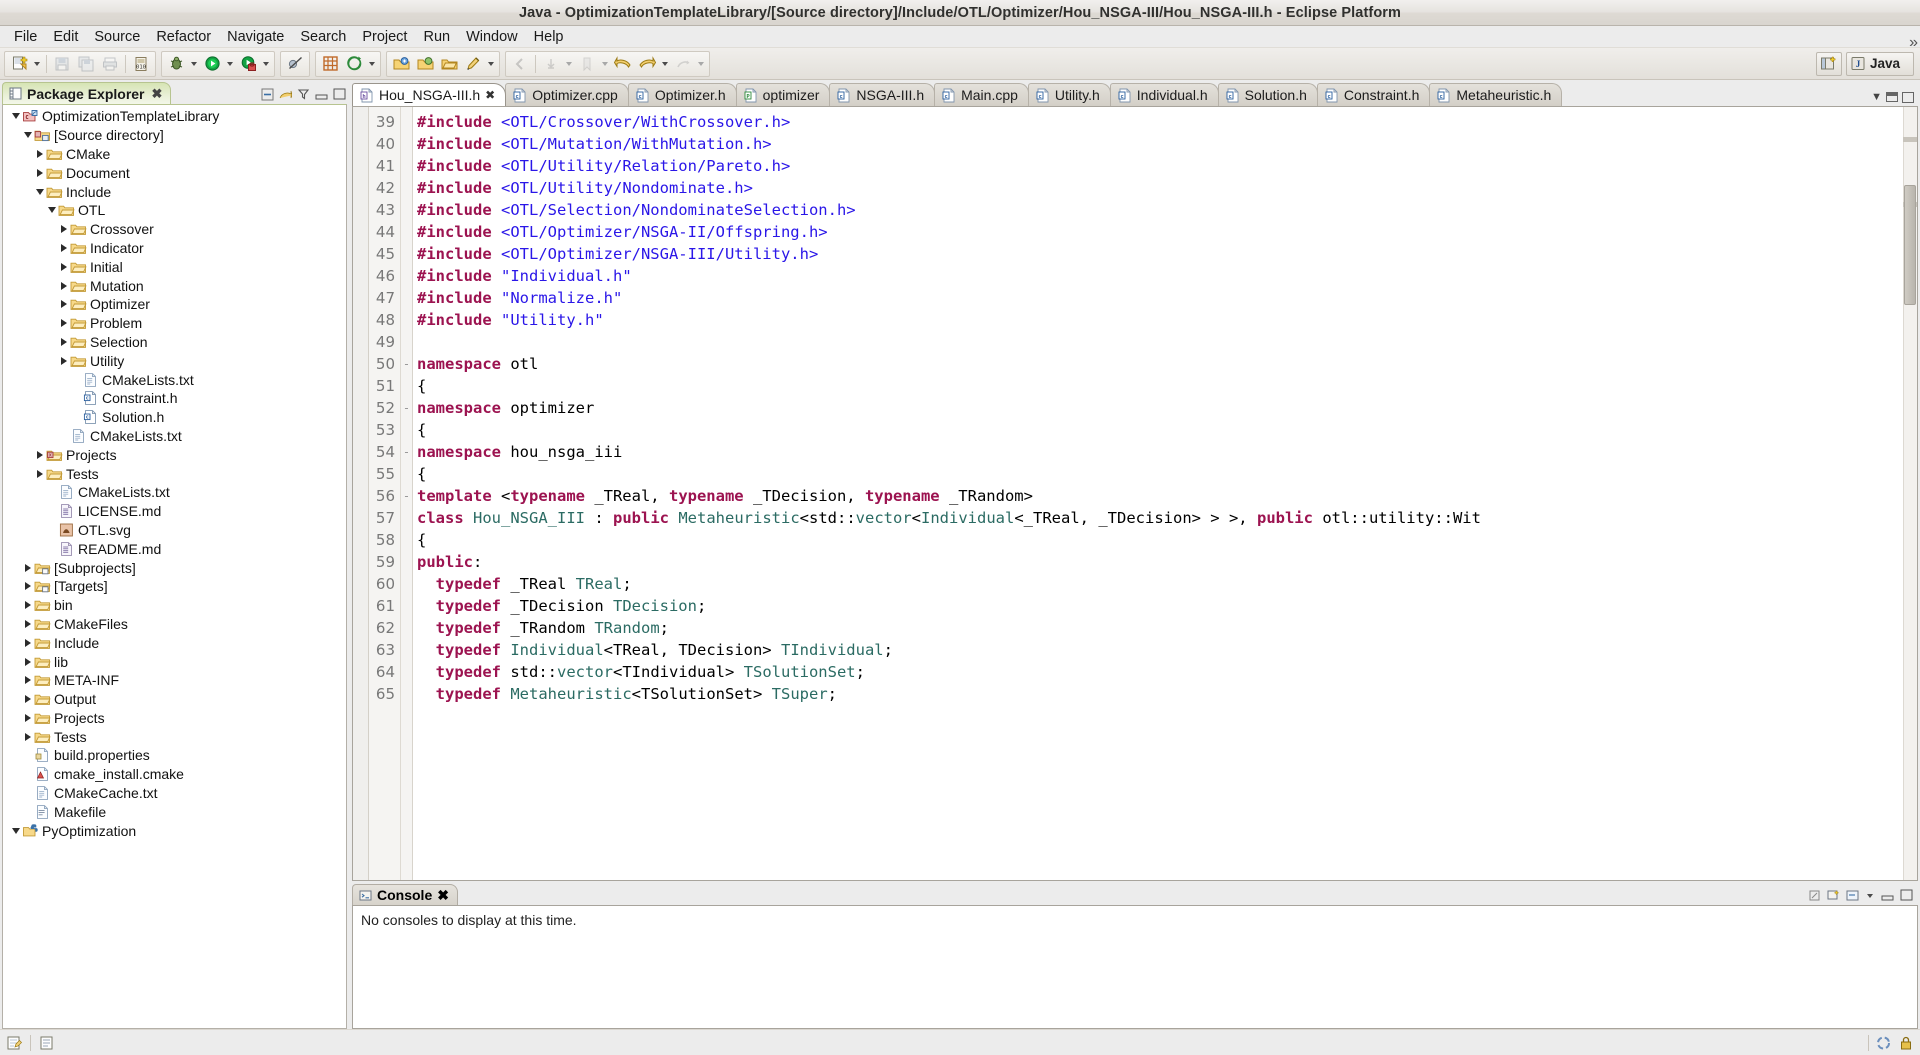 This screenshot has width=1920, height=1055. I want to click on debug-dropdown, so click(194, 64).